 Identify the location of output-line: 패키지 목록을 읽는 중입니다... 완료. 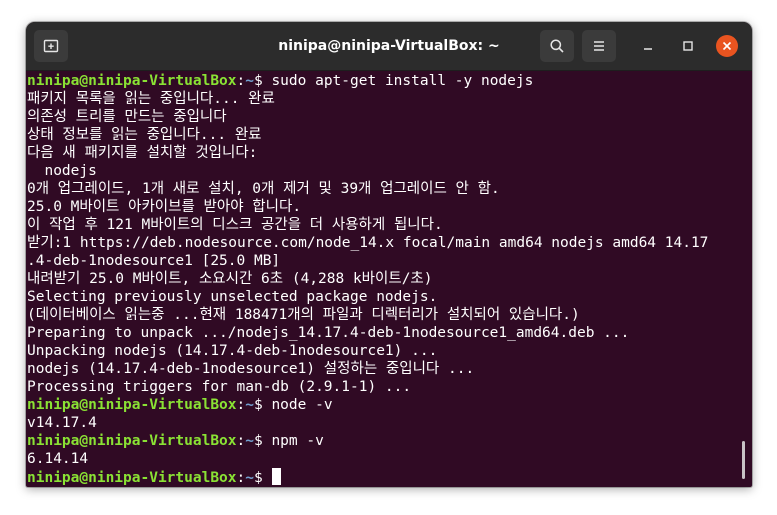
(151, 99).